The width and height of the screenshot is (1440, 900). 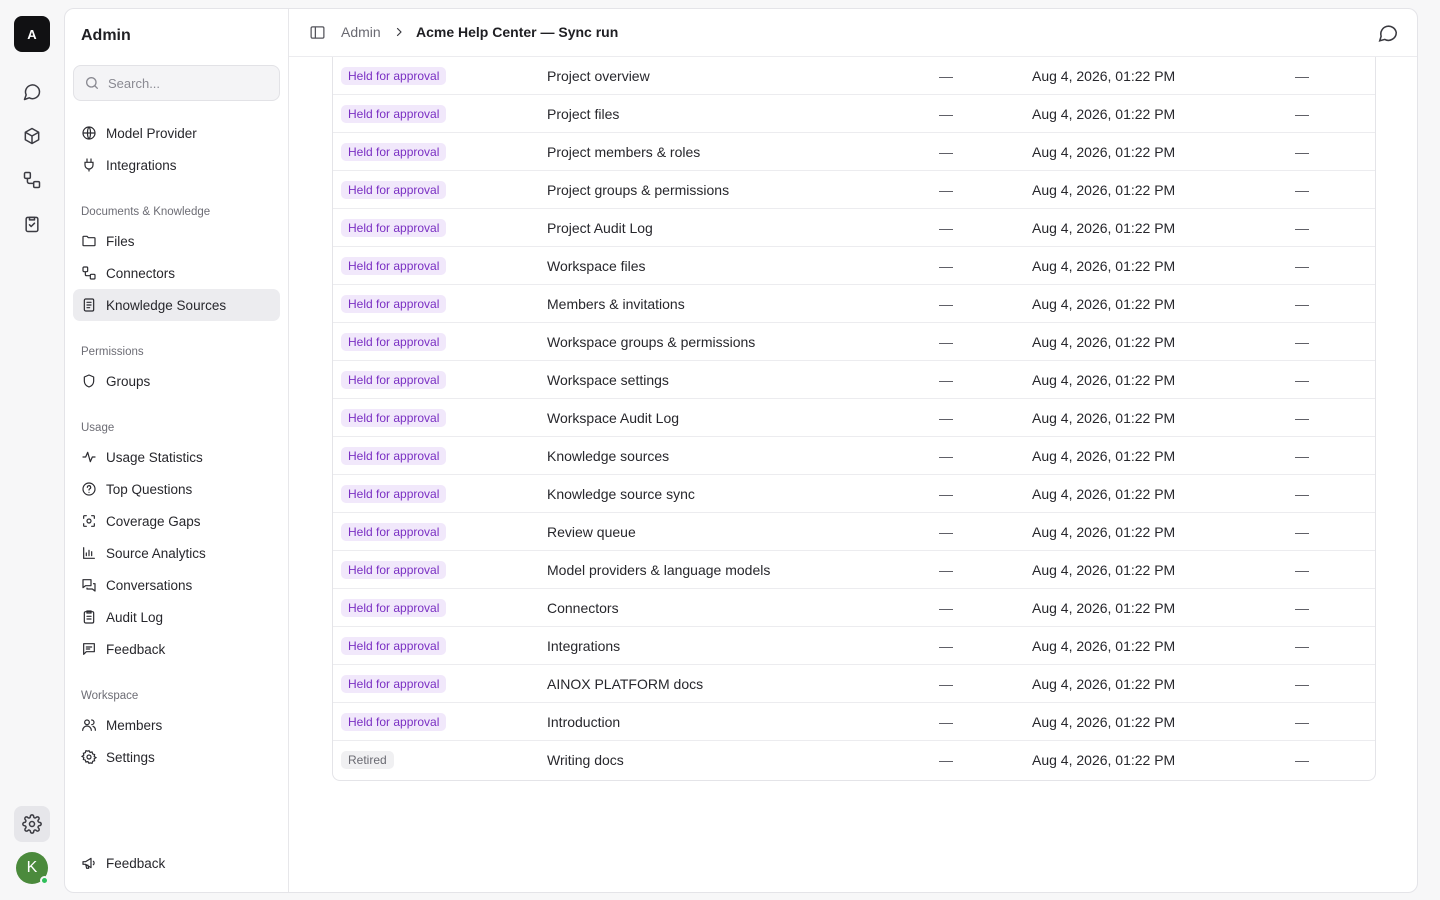 What do you see at coordinates (176, 725) in the screenshot?
I see `sidebar-item-members: Members` at bounding box center [176, 725].